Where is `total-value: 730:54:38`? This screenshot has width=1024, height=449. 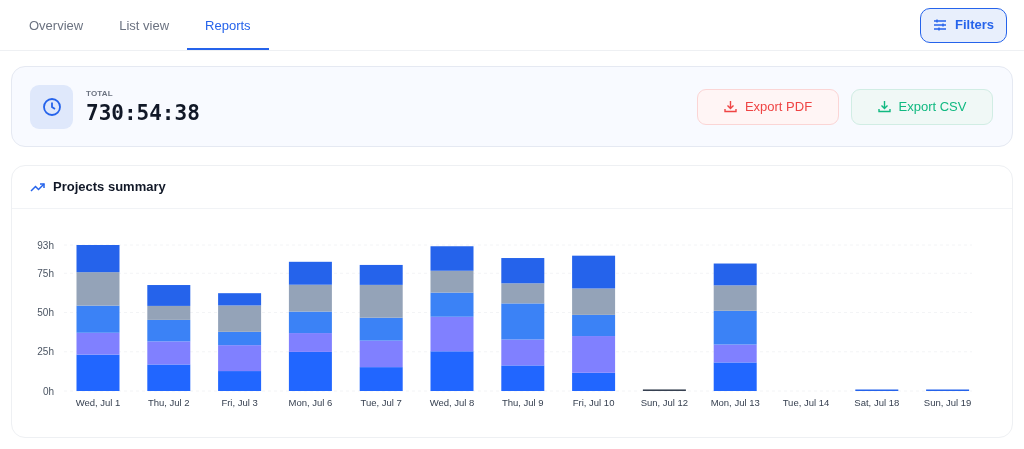 total-value: 730:54:38 is located at coordinates (143, 112).